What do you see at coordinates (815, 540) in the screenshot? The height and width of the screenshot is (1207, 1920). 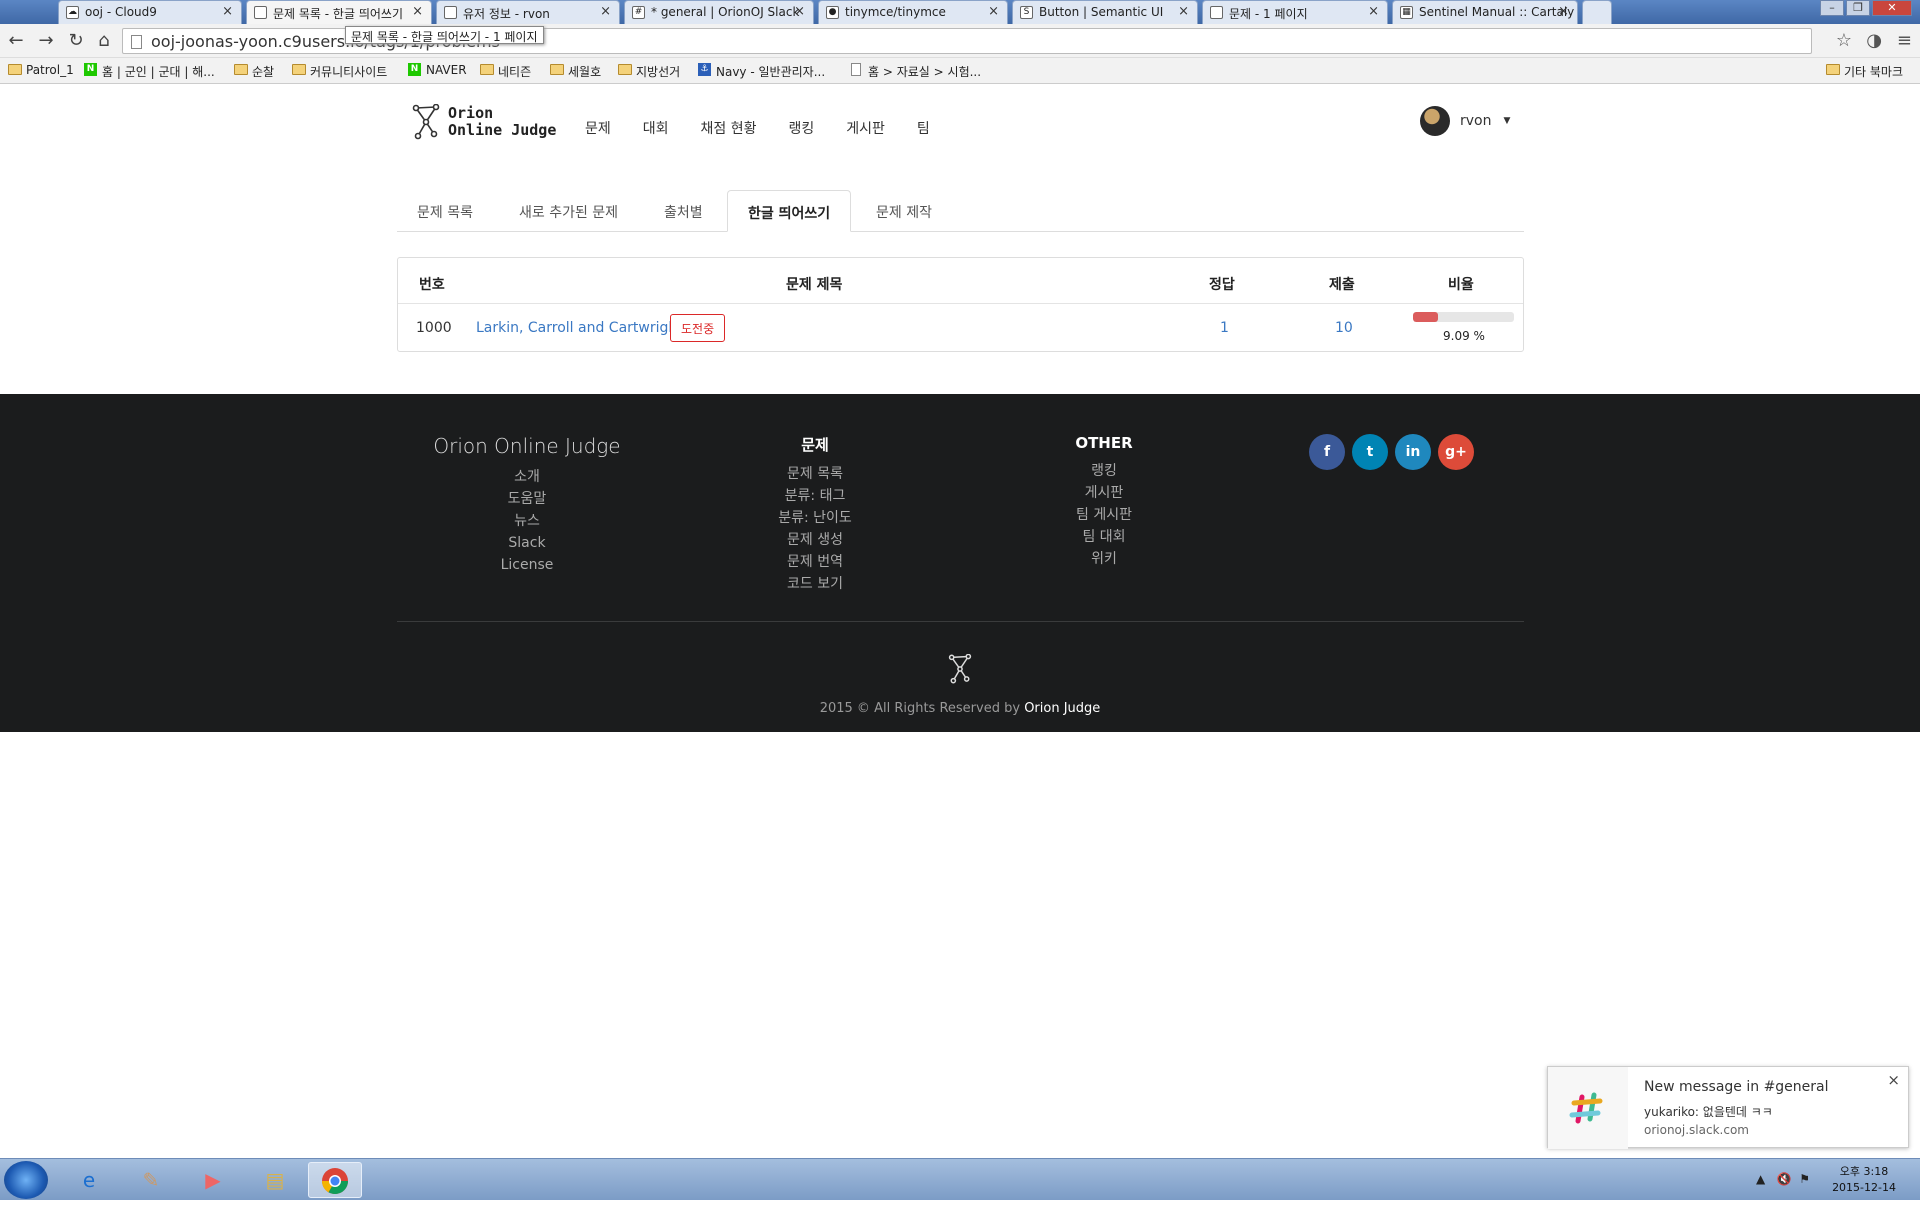 I see `footer-link: 문제 생성` at bounding box center [815, 540].